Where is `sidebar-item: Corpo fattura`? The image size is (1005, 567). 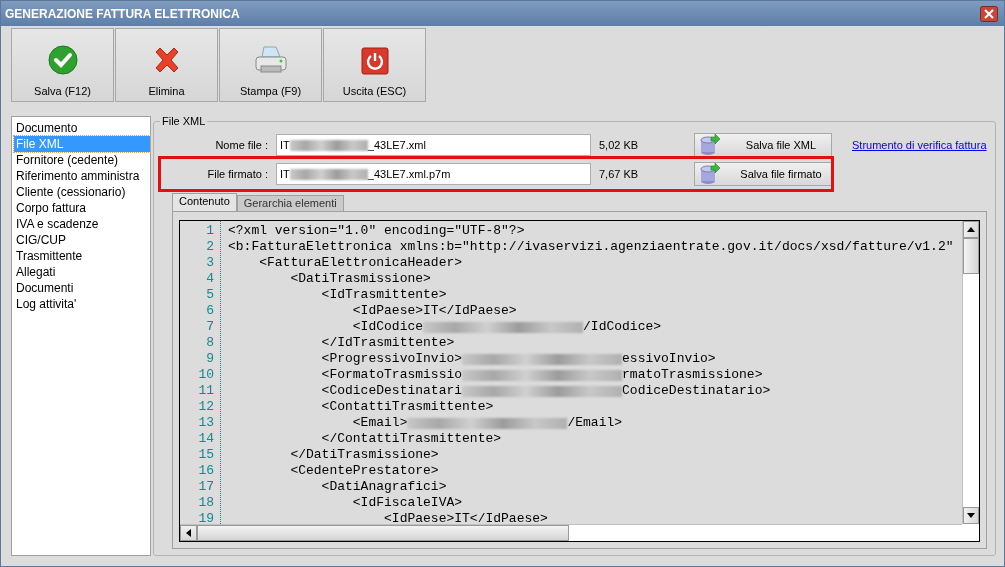
sidebar-item: Corpo fattura is located at coordinates (82, 208).